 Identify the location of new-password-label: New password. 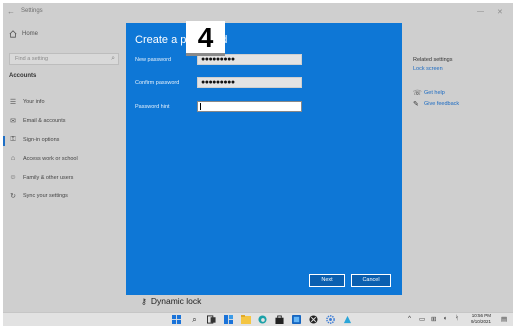
(153, 60).